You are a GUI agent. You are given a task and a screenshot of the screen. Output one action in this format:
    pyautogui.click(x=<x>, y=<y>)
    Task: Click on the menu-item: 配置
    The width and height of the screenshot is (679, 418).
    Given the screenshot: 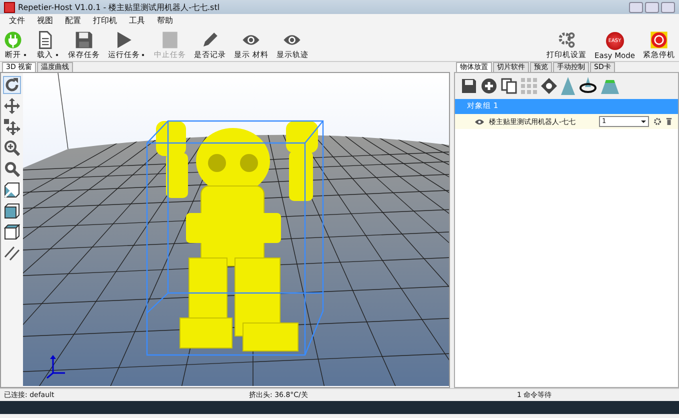 What is the action you would take?
    pyautogui.click(x=73, y=20)
    